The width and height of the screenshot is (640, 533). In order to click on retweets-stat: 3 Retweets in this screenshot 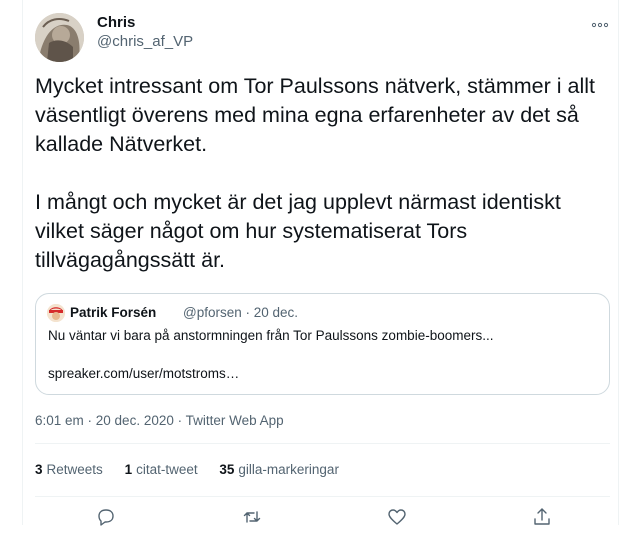, I will do `click(69, 469)`.